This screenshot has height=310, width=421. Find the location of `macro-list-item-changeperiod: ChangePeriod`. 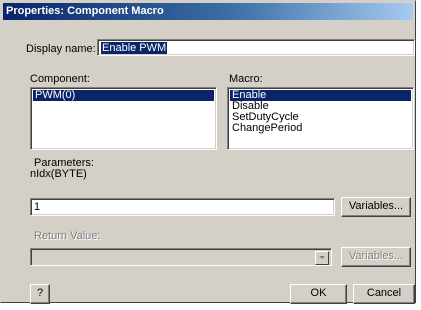

macro-list-item-changeperiod: ChangePeriod is located at coordinates (320, 128).